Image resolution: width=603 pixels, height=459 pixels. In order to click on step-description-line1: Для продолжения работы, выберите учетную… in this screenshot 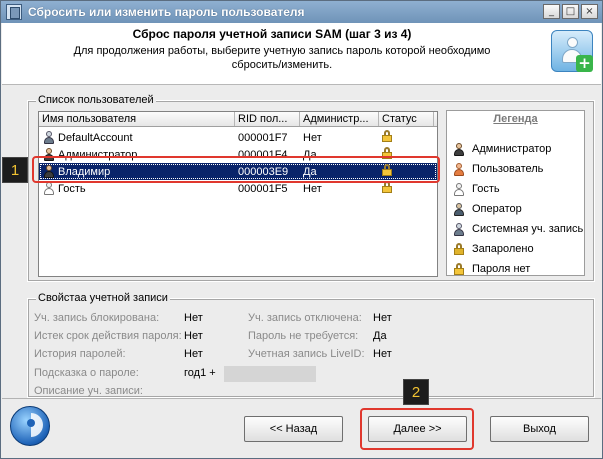, I will do `click(282, 51)`.